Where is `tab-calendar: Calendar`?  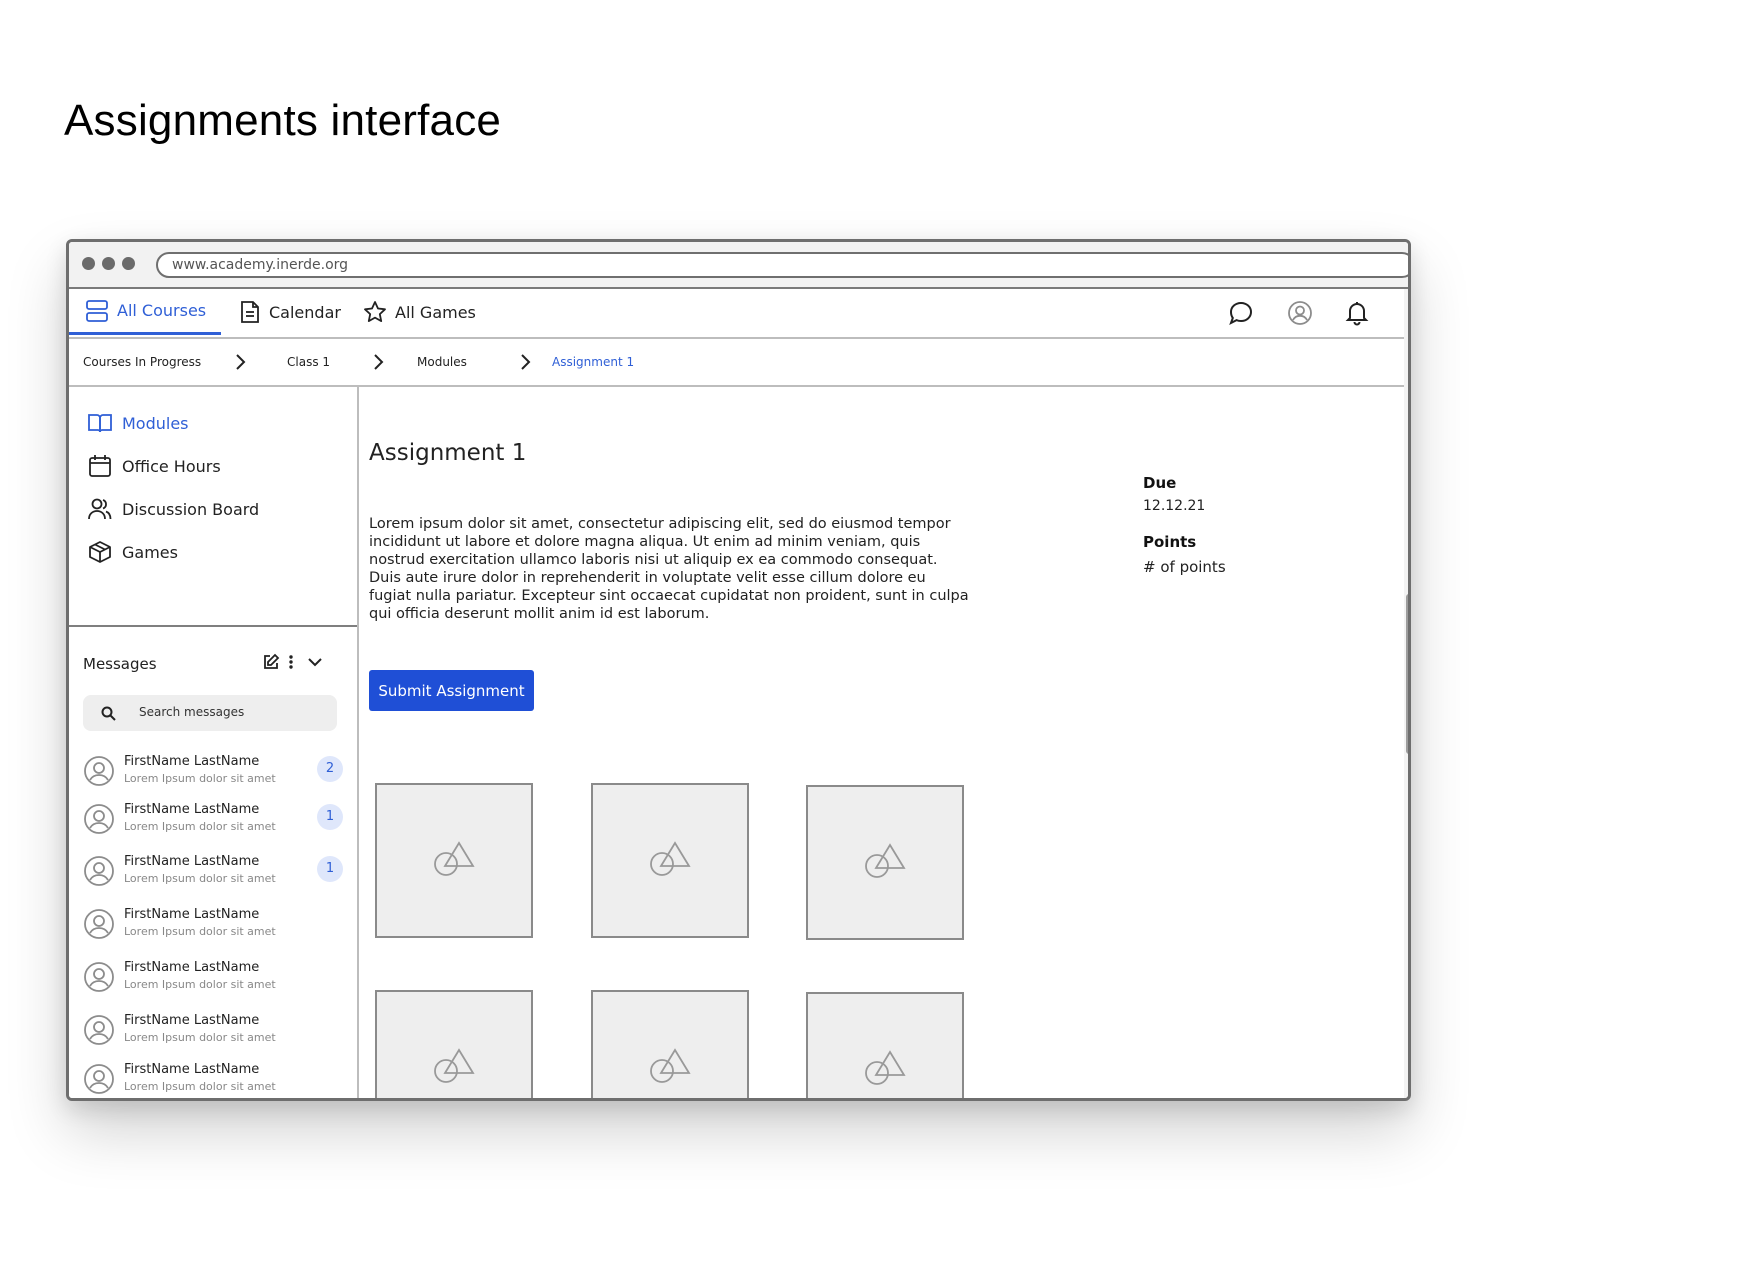 tab-calendar: Calendar is located at coordinates (290, 312).